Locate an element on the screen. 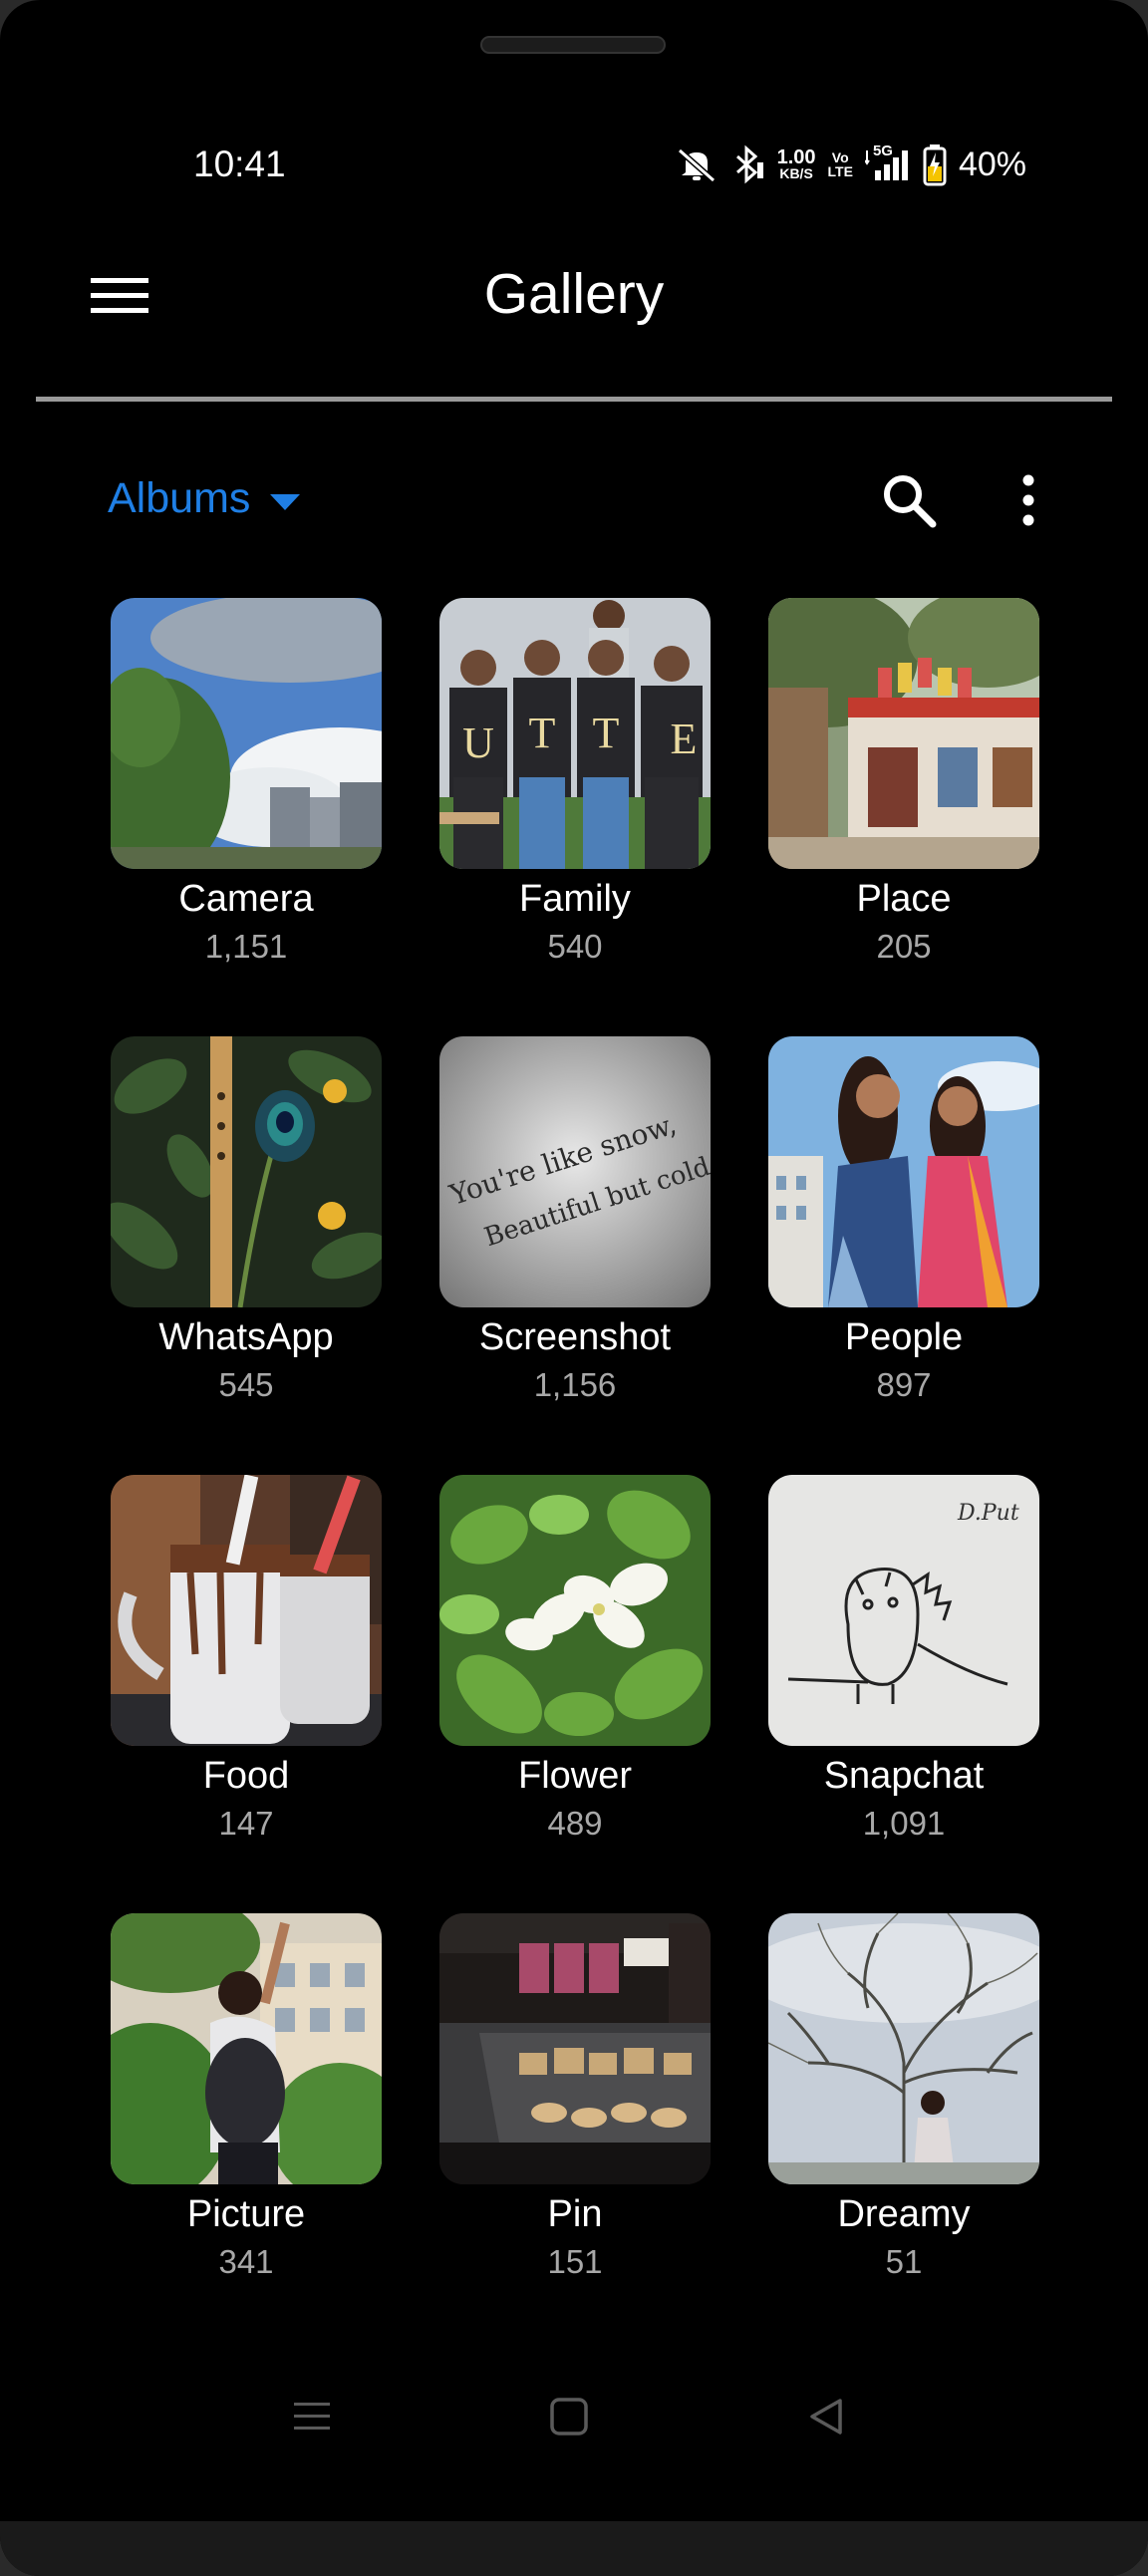 This screenshot has height=2576, width=1148. caret-down-icon is located at coordinates (285, 498).